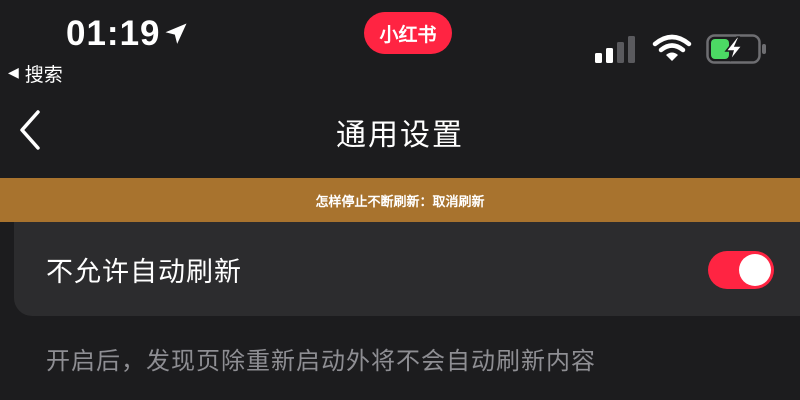  Describe the element at coordinates (400, 135) in the screenshot. I see `page-title: 通用设置` at that location.